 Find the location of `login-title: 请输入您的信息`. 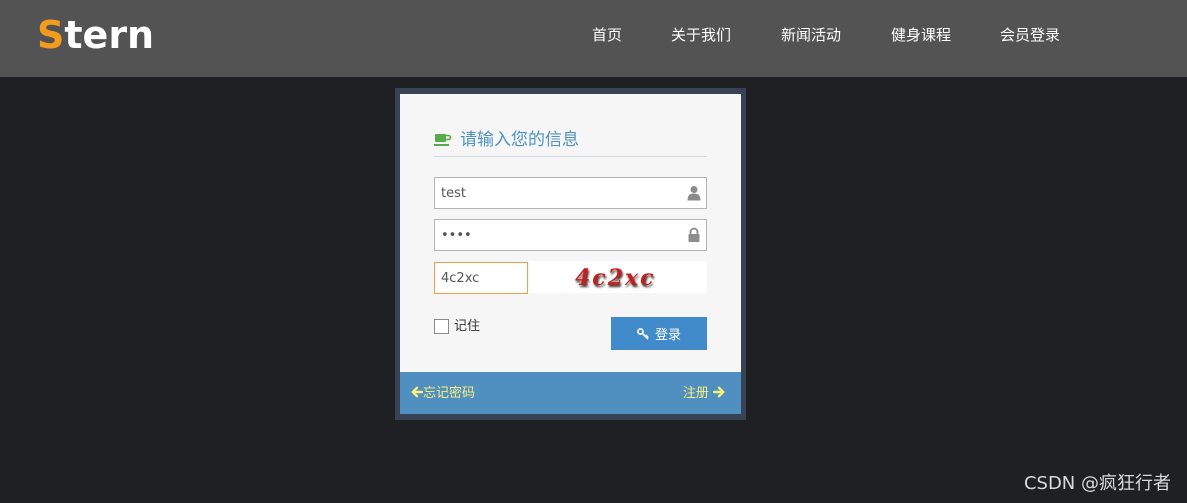

login-title: 请输入您的信息 is located at coordinates (519, 140).